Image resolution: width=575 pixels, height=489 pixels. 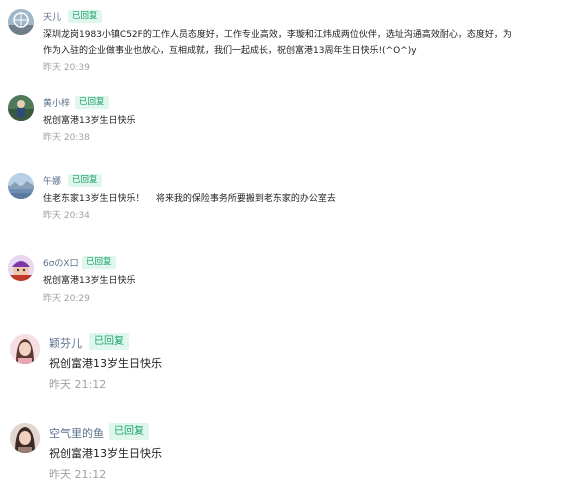 I want to click on commenter-name: 黄小梓, so click(x=56, y=102).